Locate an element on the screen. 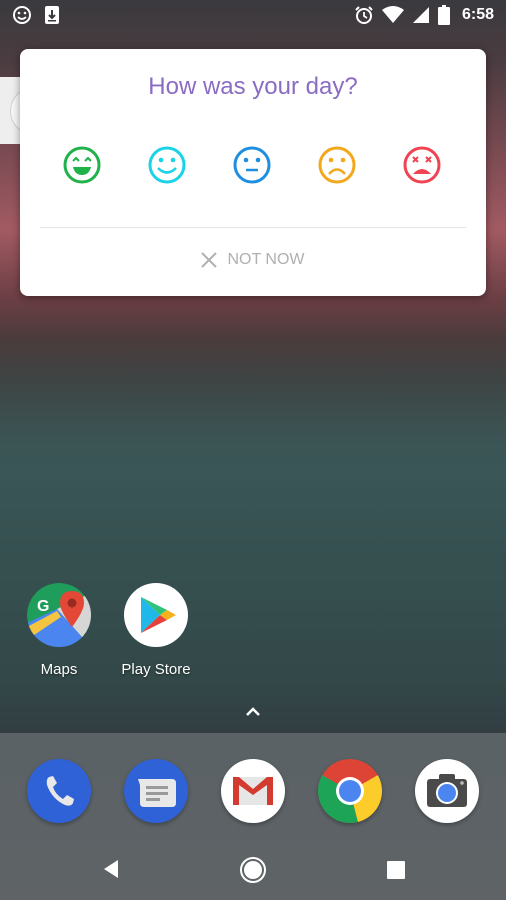 Image resolution: width=506 pixels, height=900 pixels. play-store-icon is located at coordinates (156, 615).